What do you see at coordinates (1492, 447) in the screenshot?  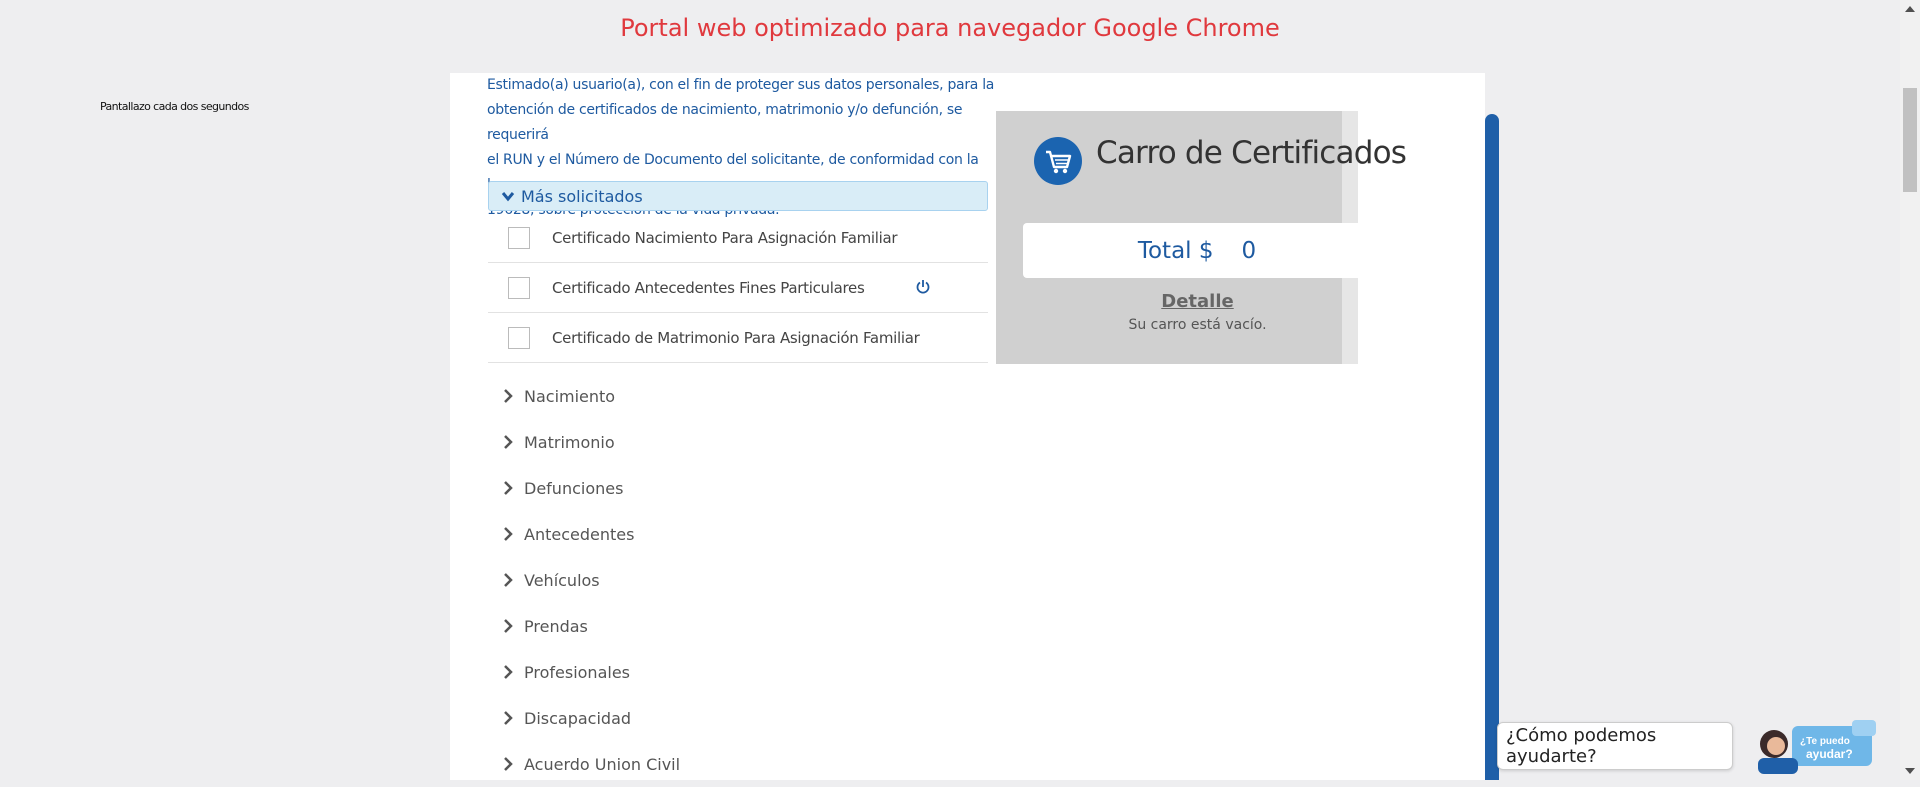 I see `accent-side-bar` at bounding box center [1492, 447].